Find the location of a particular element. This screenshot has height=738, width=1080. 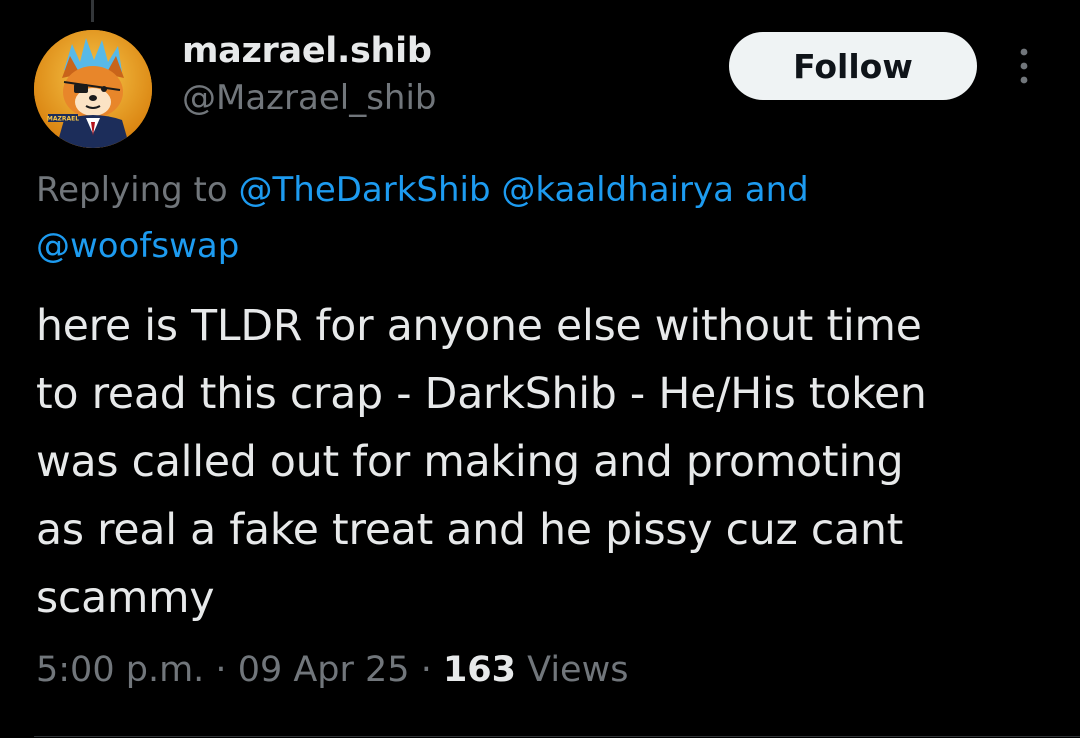

avatar-logo-text: MAZRAEL is located at coordinates (63, 119).